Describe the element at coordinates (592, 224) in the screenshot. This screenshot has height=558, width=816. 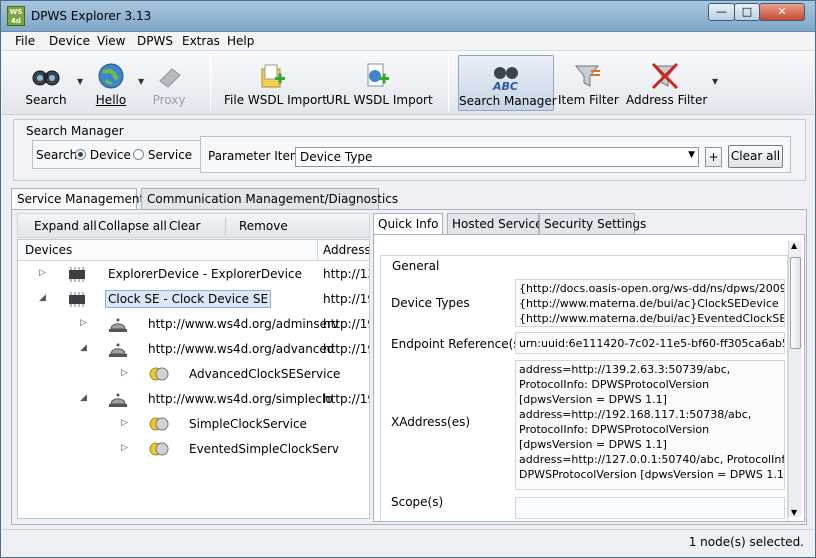
I see `tab-security-settings: Security Settings` at that location.